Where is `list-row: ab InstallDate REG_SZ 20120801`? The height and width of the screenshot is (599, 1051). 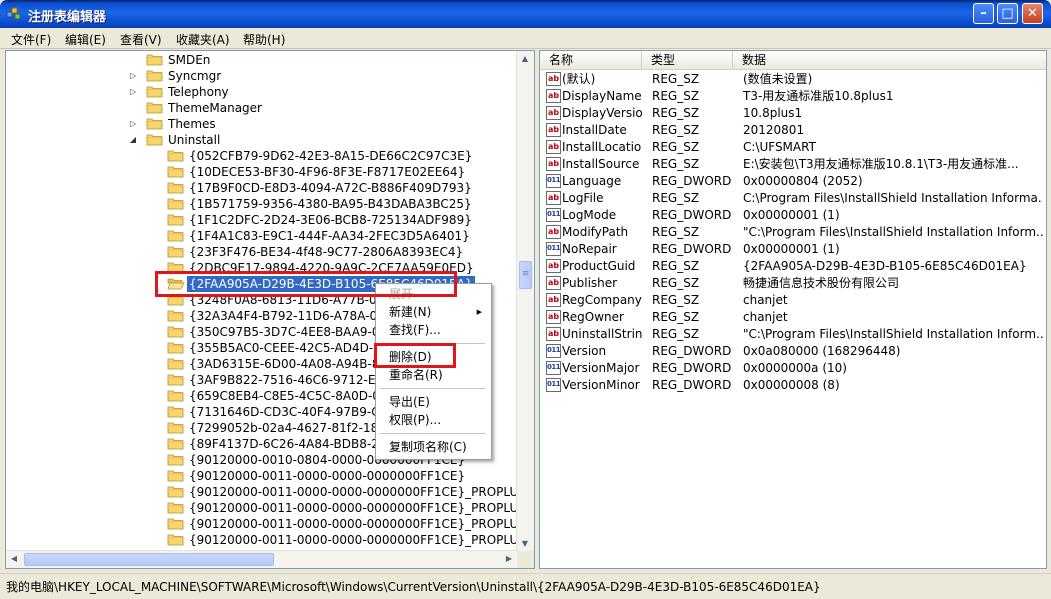 list-row: ab InstallDate REG_SZ 20120801 is located at coordinates (793, 130).